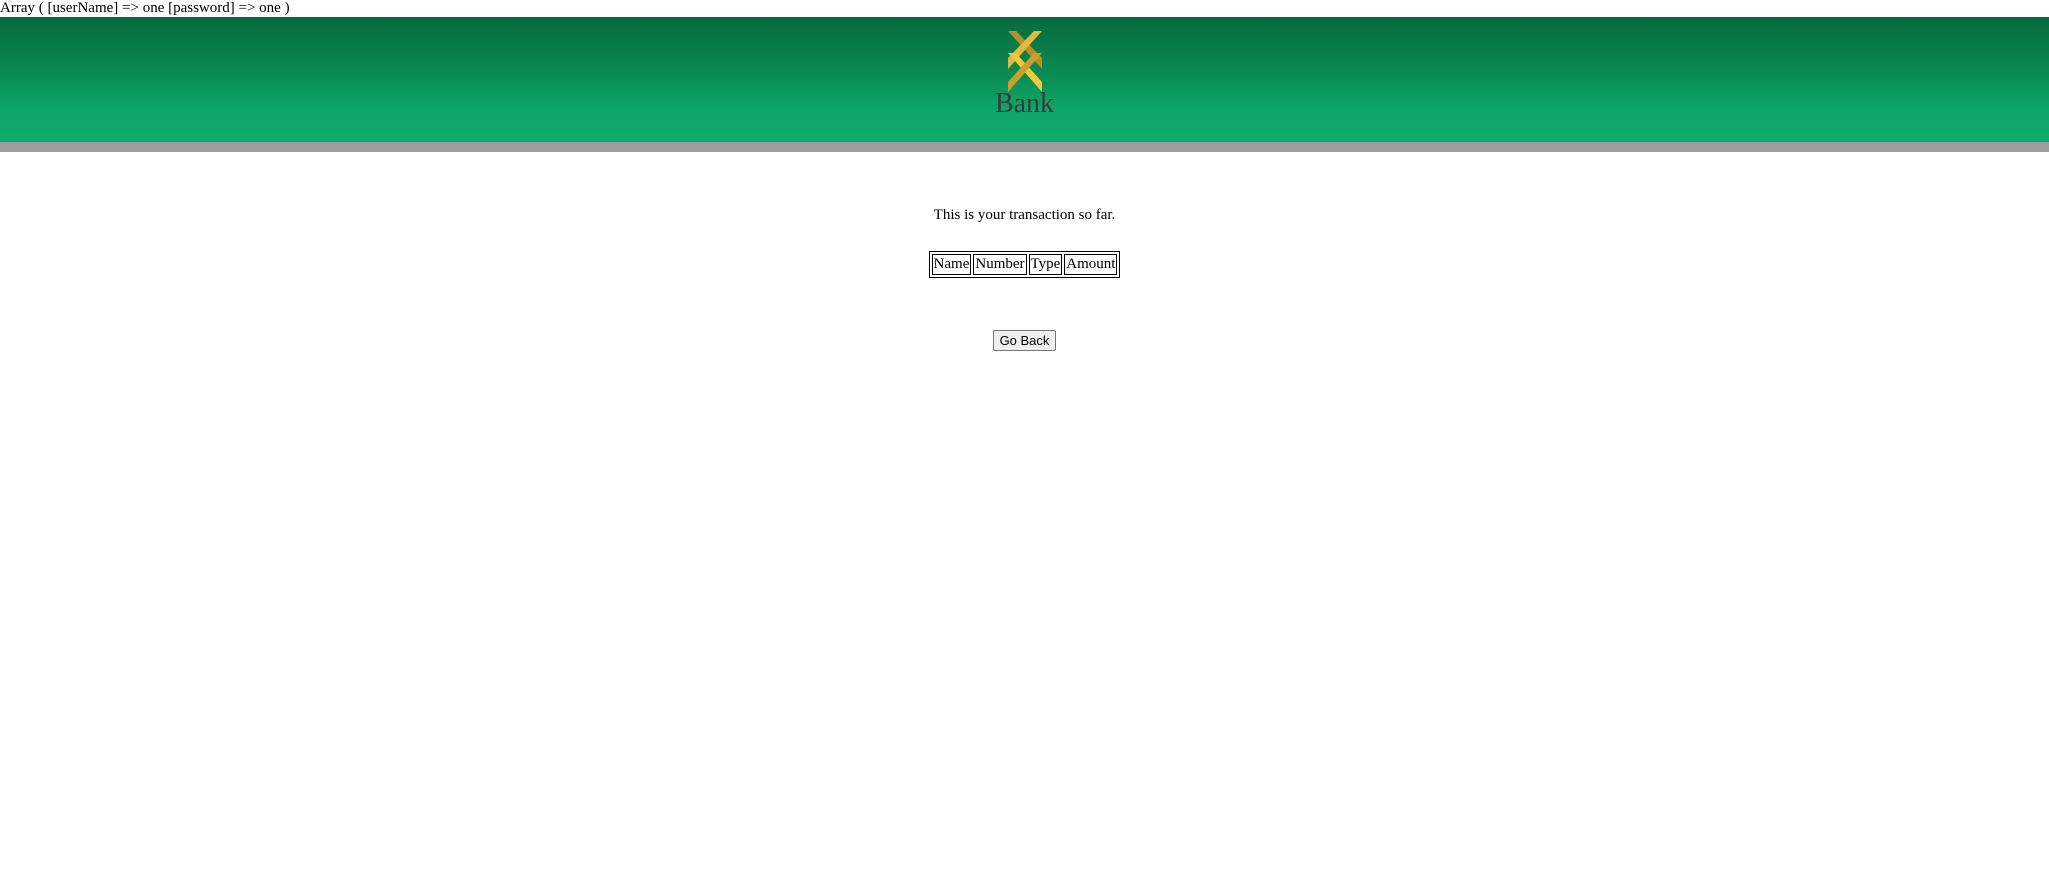  What do you see at coordinates (1045, 264) in the screenshot?
I see `column-header-type: Type` at bounding box center [1045, 264].